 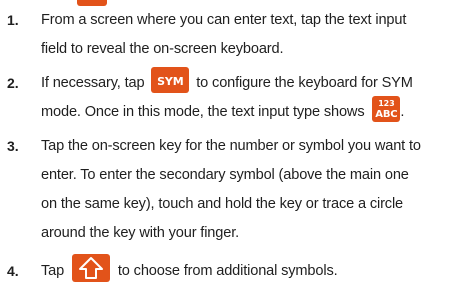 I want to click on step-text-line: around the key with your finger., so click(x=140, y=233).